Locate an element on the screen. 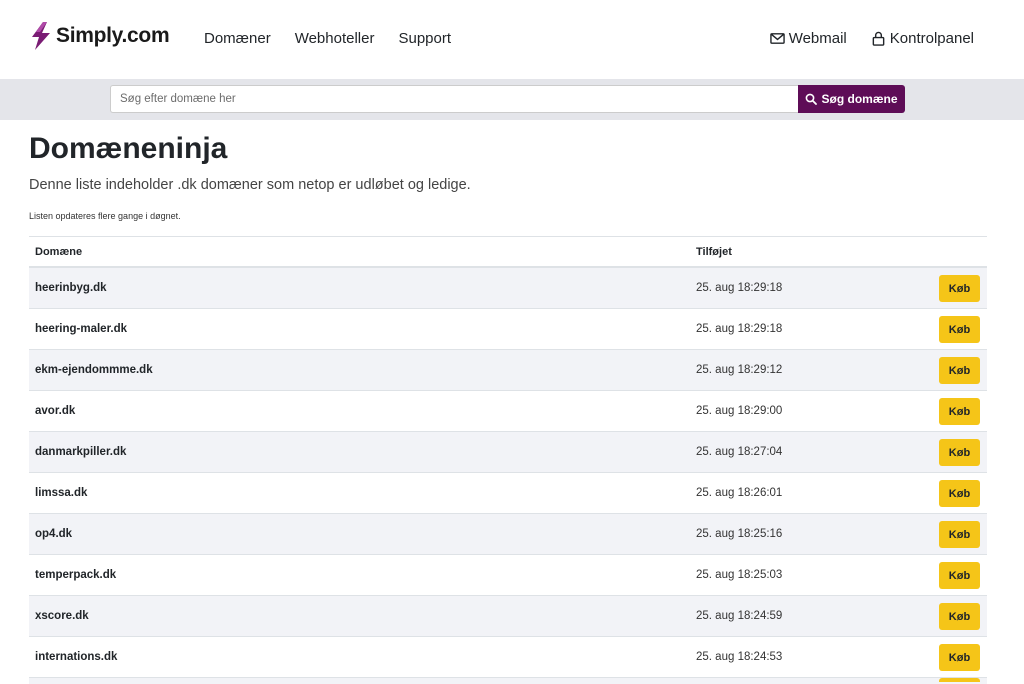 This screenshot has height=684, width=1024. domain-cell: temperpack.dk is located at coordinates (76, 575).